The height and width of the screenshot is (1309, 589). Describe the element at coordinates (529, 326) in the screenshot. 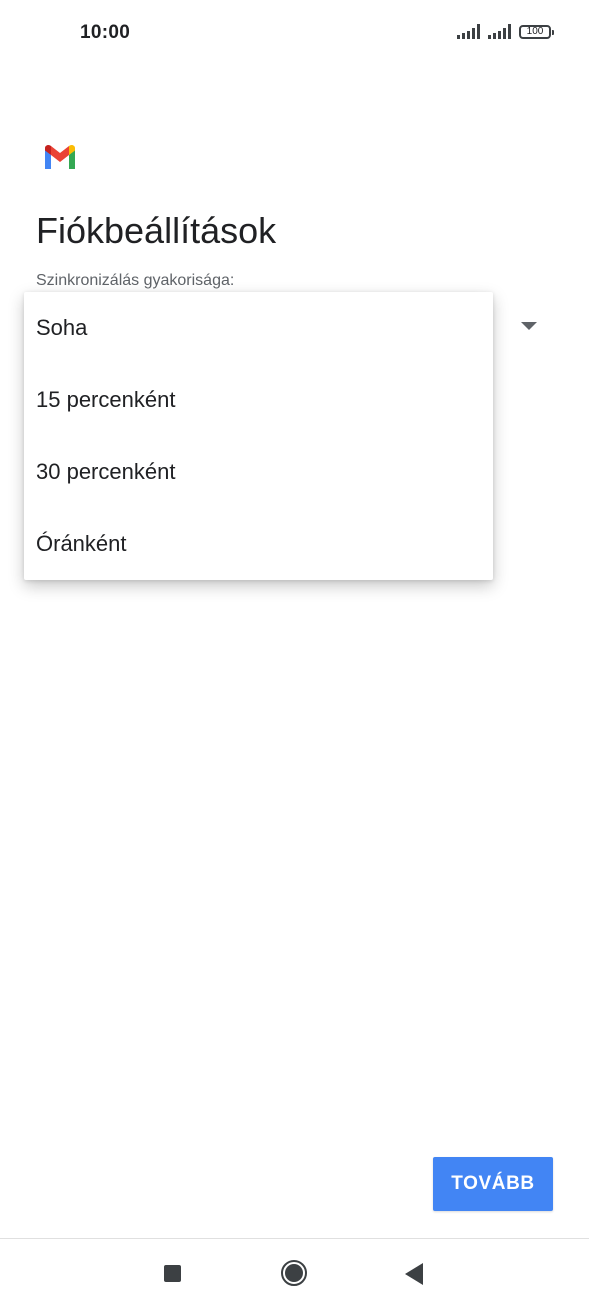

I see `dropdown-arrow-icon` at that location.